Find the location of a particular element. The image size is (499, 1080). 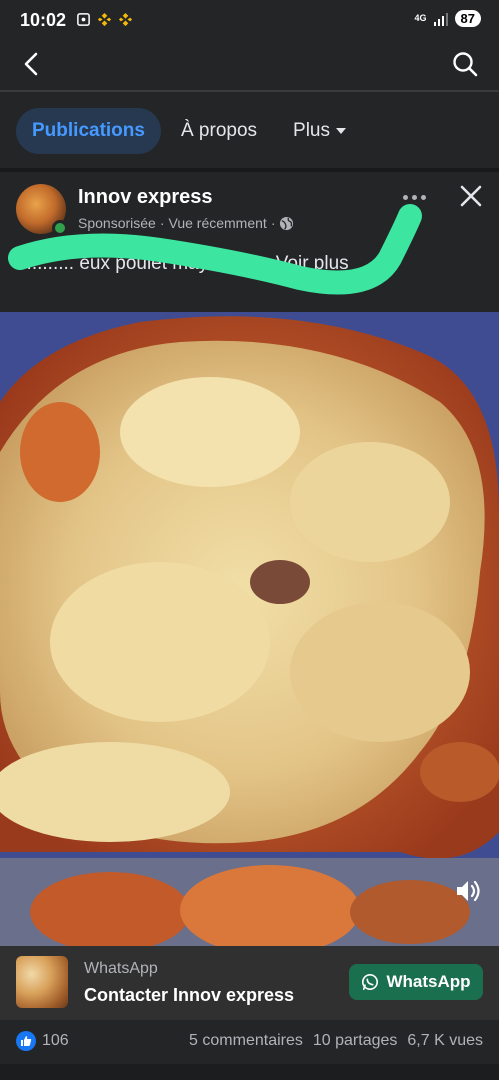

bottom-edge is located at coordinates (249, 1072).